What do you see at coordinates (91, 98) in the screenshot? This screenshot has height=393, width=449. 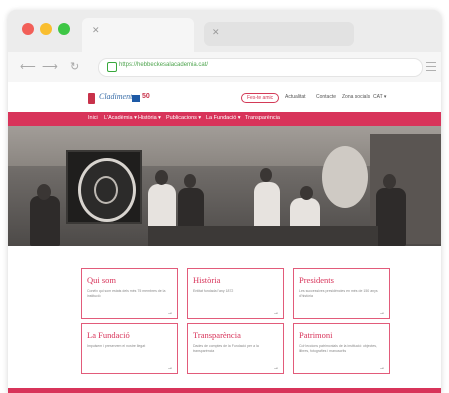 I see `logo-emblem-icon` at bounding box center [91, 98].